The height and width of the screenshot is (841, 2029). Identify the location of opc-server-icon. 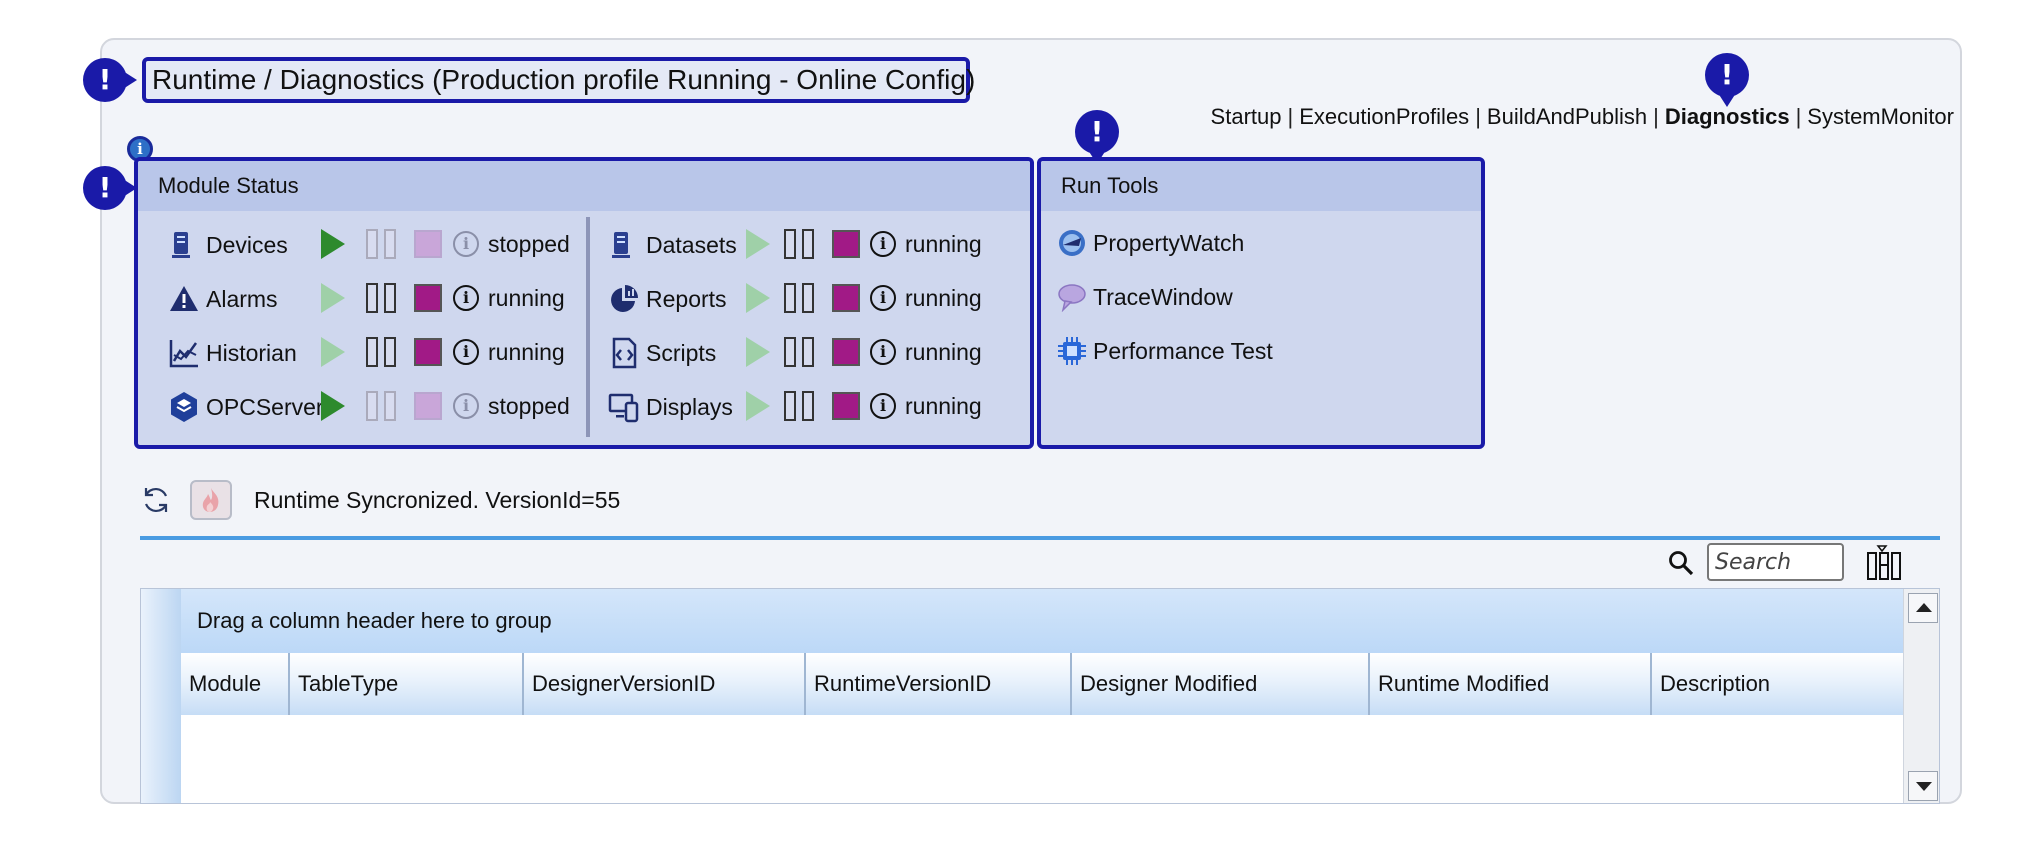
(184, 407).